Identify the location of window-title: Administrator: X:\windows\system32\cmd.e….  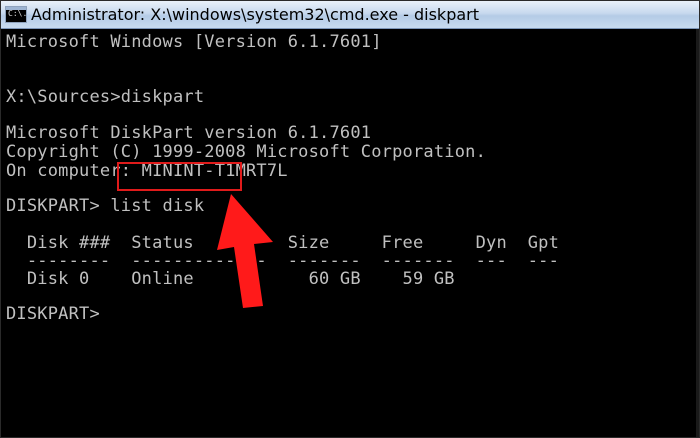
(255, 14).